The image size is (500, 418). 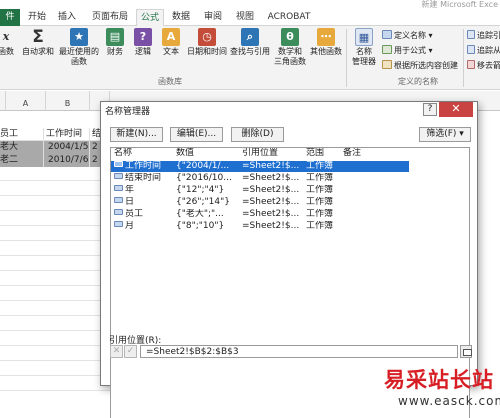 What do you see at coordinates (26, 101) in the screenshot?
I see `column-header-a: A` at bounding box center [26, 101].